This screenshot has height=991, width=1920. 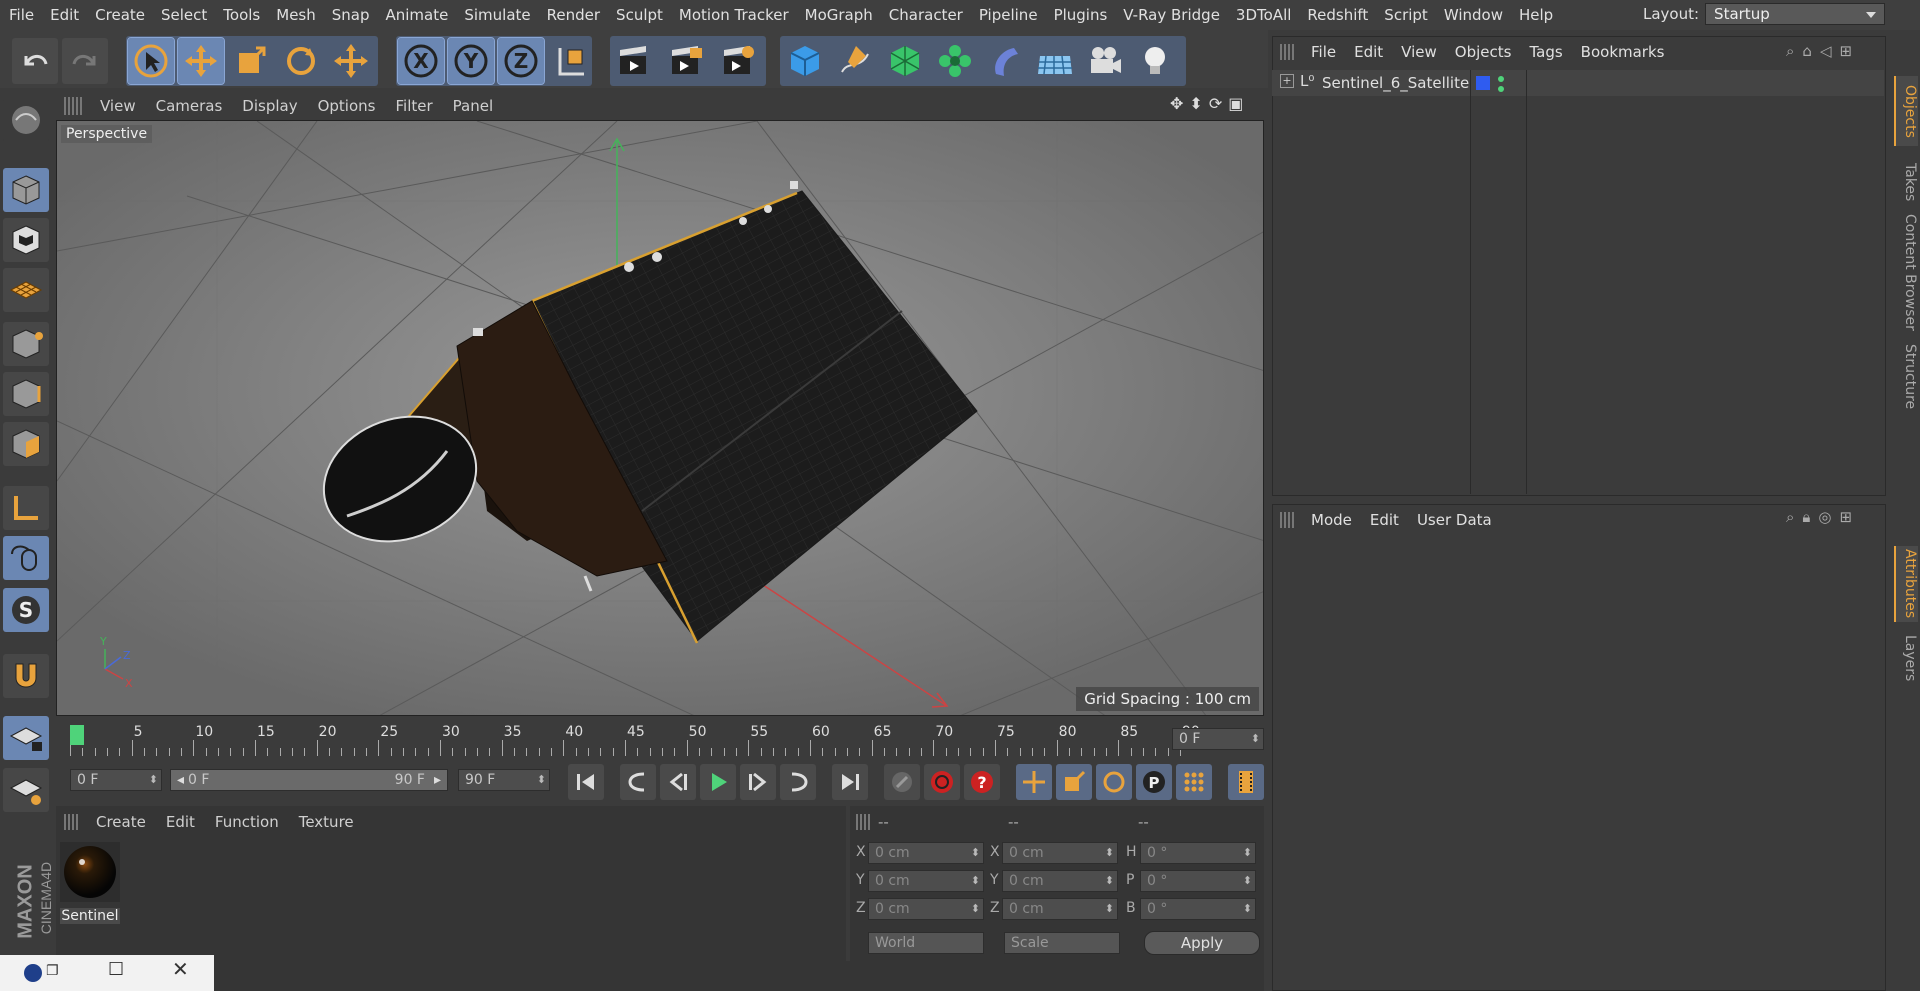 I want to click on restore-icon: ❐, so click(x=52, y=971).